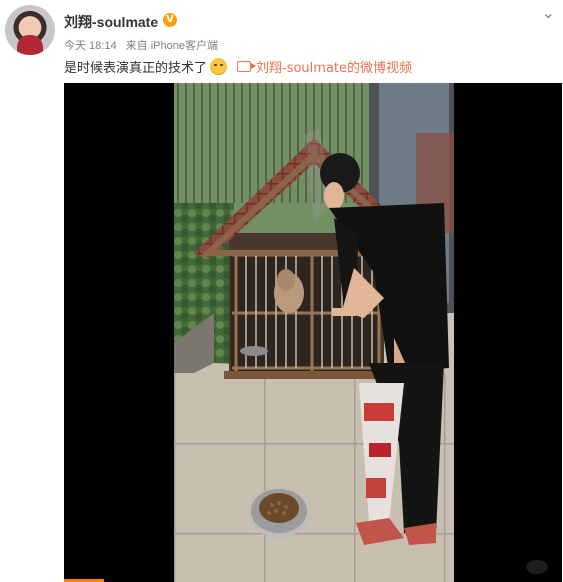 The height and width of the screenshot is (582, 563). What do you see at coordinates (334, 68) in the screenshot?
I see `video-link-label: 刘翔-soulmate的微博视频` at bounding box center [334, 68].